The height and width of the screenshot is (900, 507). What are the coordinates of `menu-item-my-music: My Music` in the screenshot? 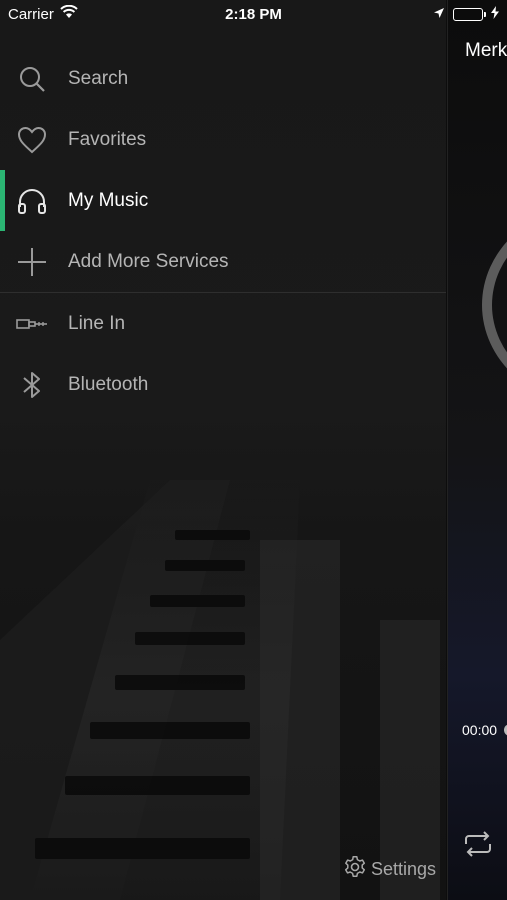 It's located at (223, 200).